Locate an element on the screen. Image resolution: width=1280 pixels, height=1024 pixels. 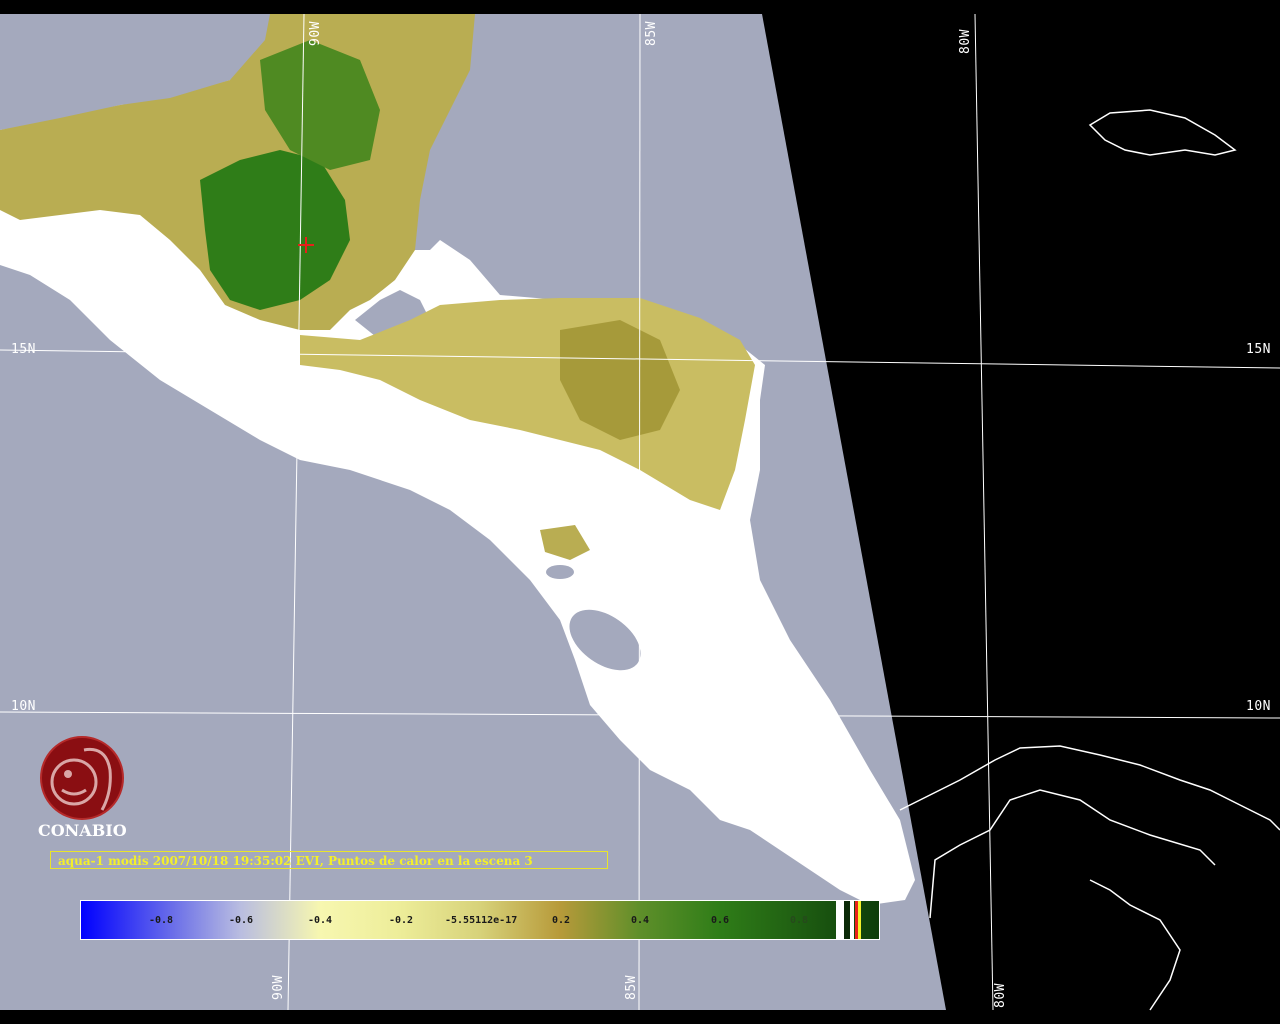
colorbar-tick: 0.2 is located at coordinates (561, 920).